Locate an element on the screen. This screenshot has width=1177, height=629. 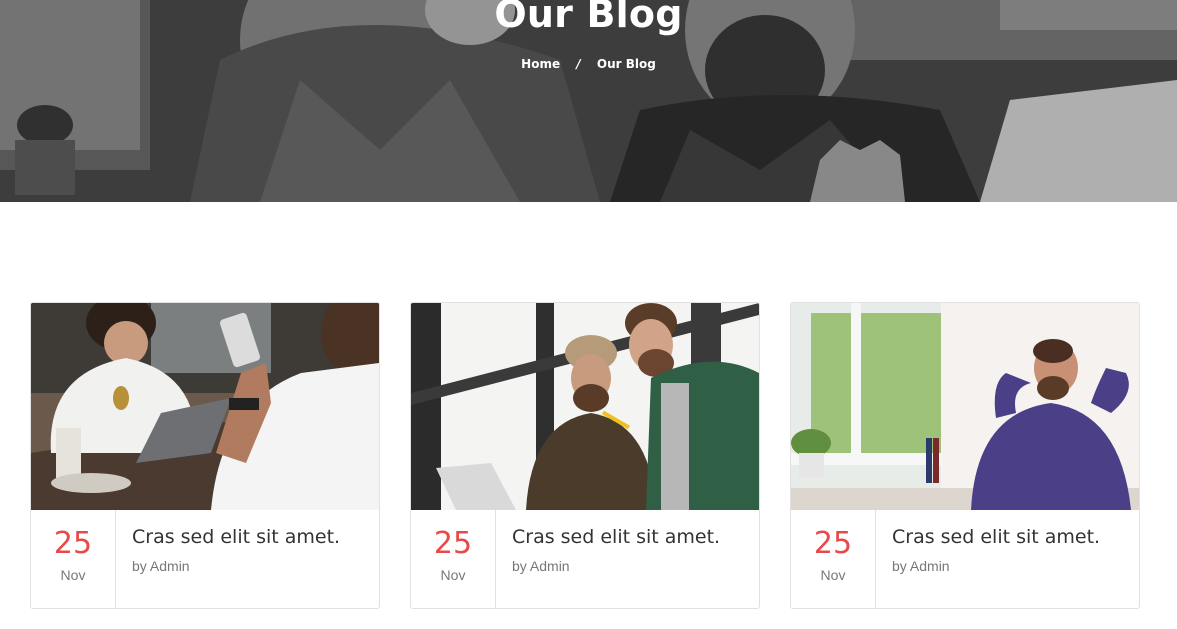
post-image-man-relaxing is located at coordinates (965, 406).